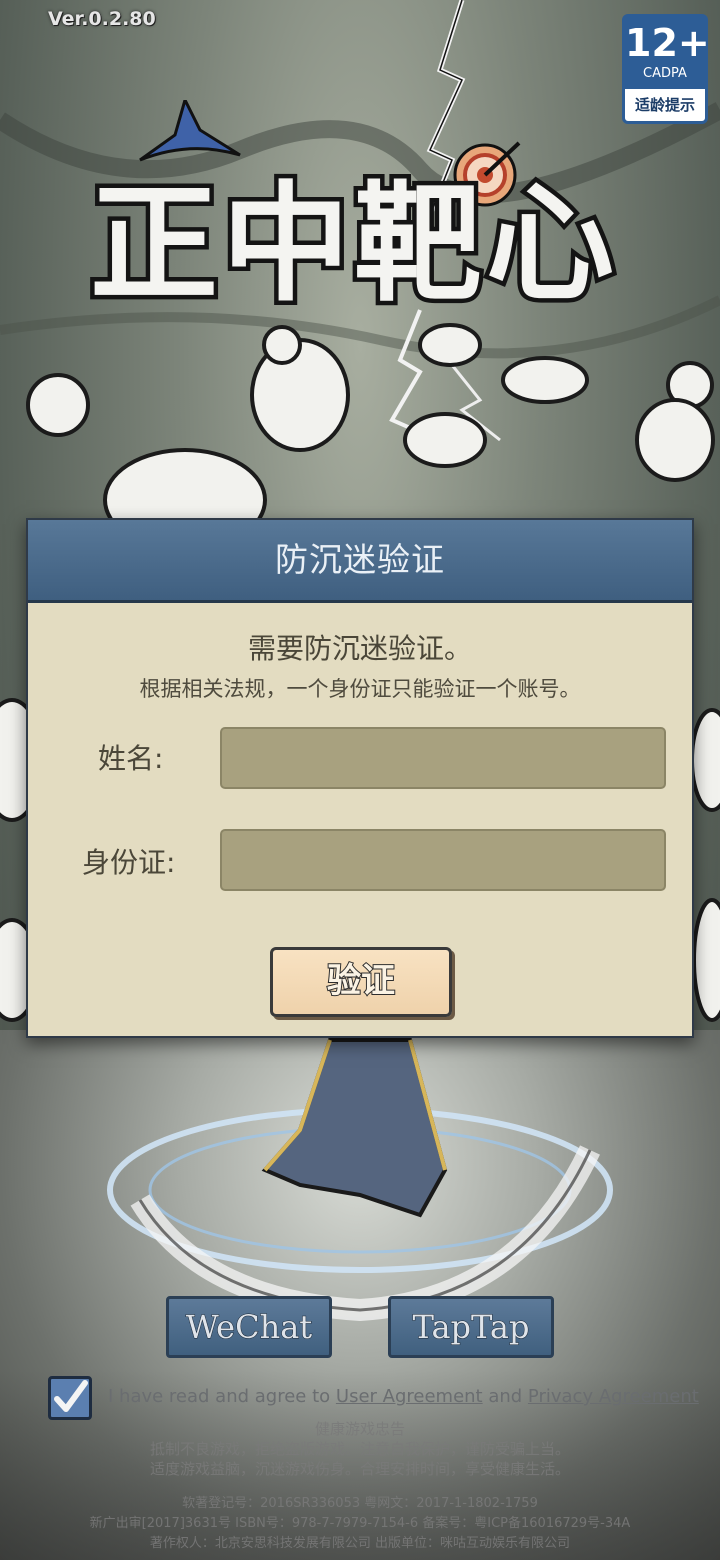  Describe the element at coordinates (360, 689) in the screenshot. I see `notice-subtitle: 根据相关法规，一个身份证只能验证一个账号。` at that location.